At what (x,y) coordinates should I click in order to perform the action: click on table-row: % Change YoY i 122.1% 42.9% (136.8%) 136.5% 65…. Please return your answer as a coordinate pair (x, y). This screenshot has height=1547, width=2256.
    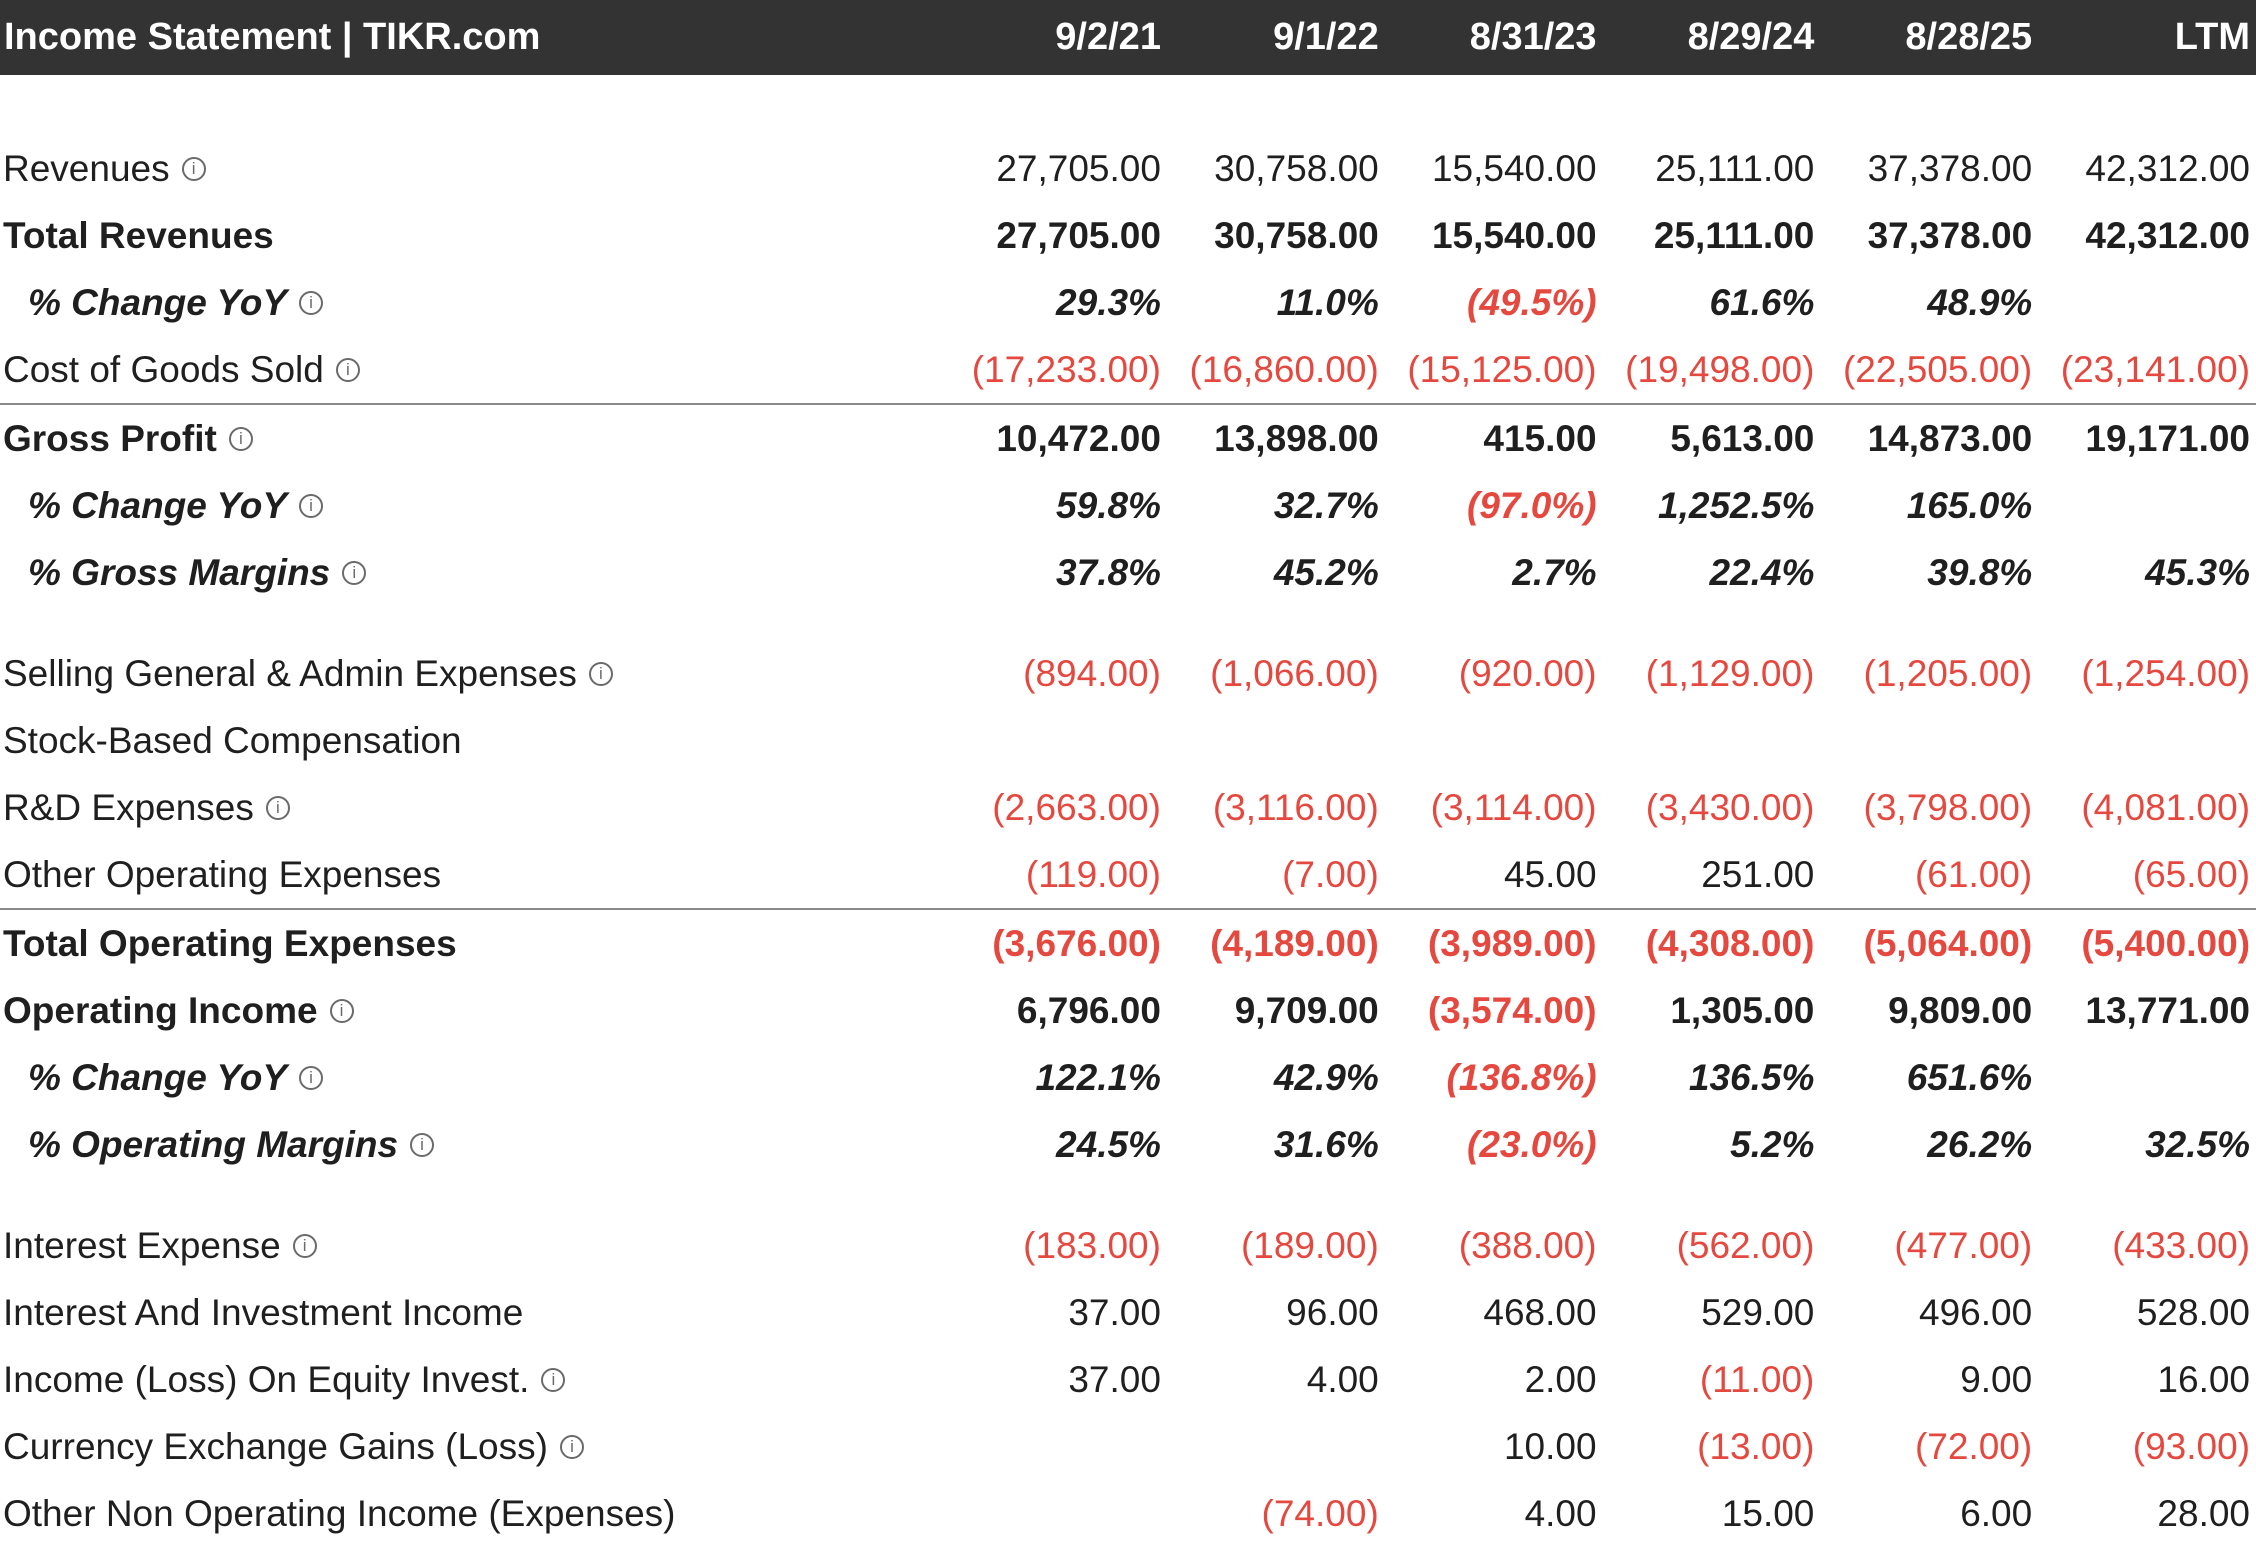
    Looking at the image, I should click on (1128, 1077).